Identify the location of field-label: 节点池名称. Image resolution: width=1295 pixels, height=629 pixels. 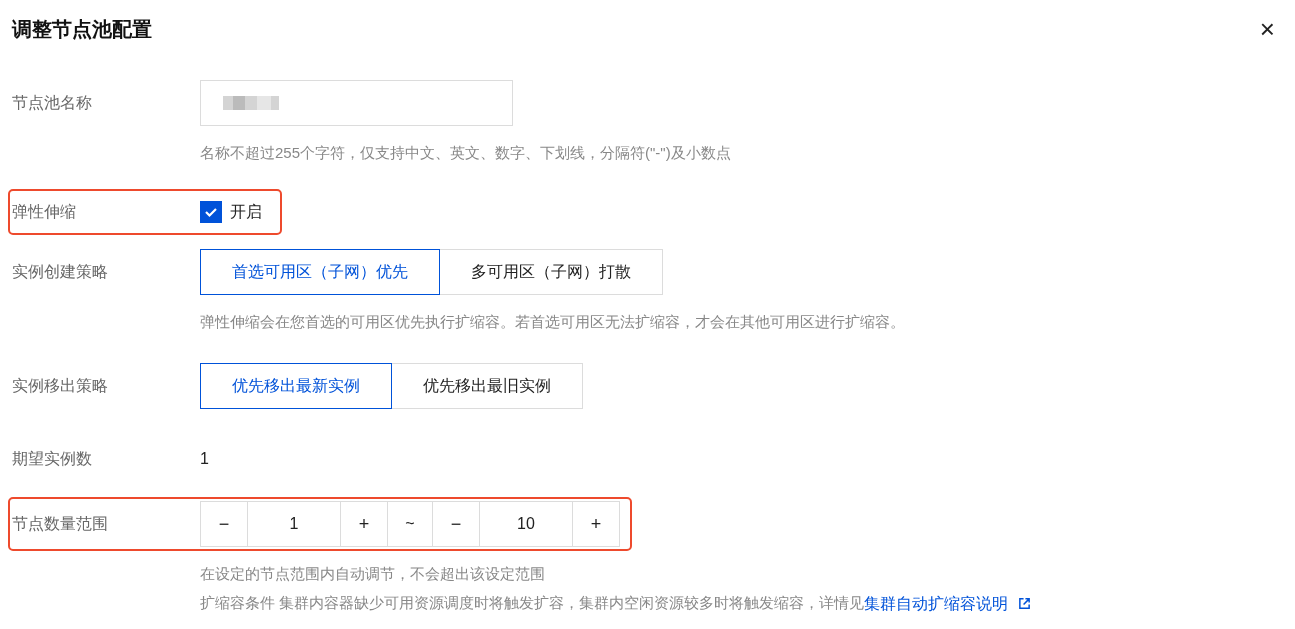
(52, 103).